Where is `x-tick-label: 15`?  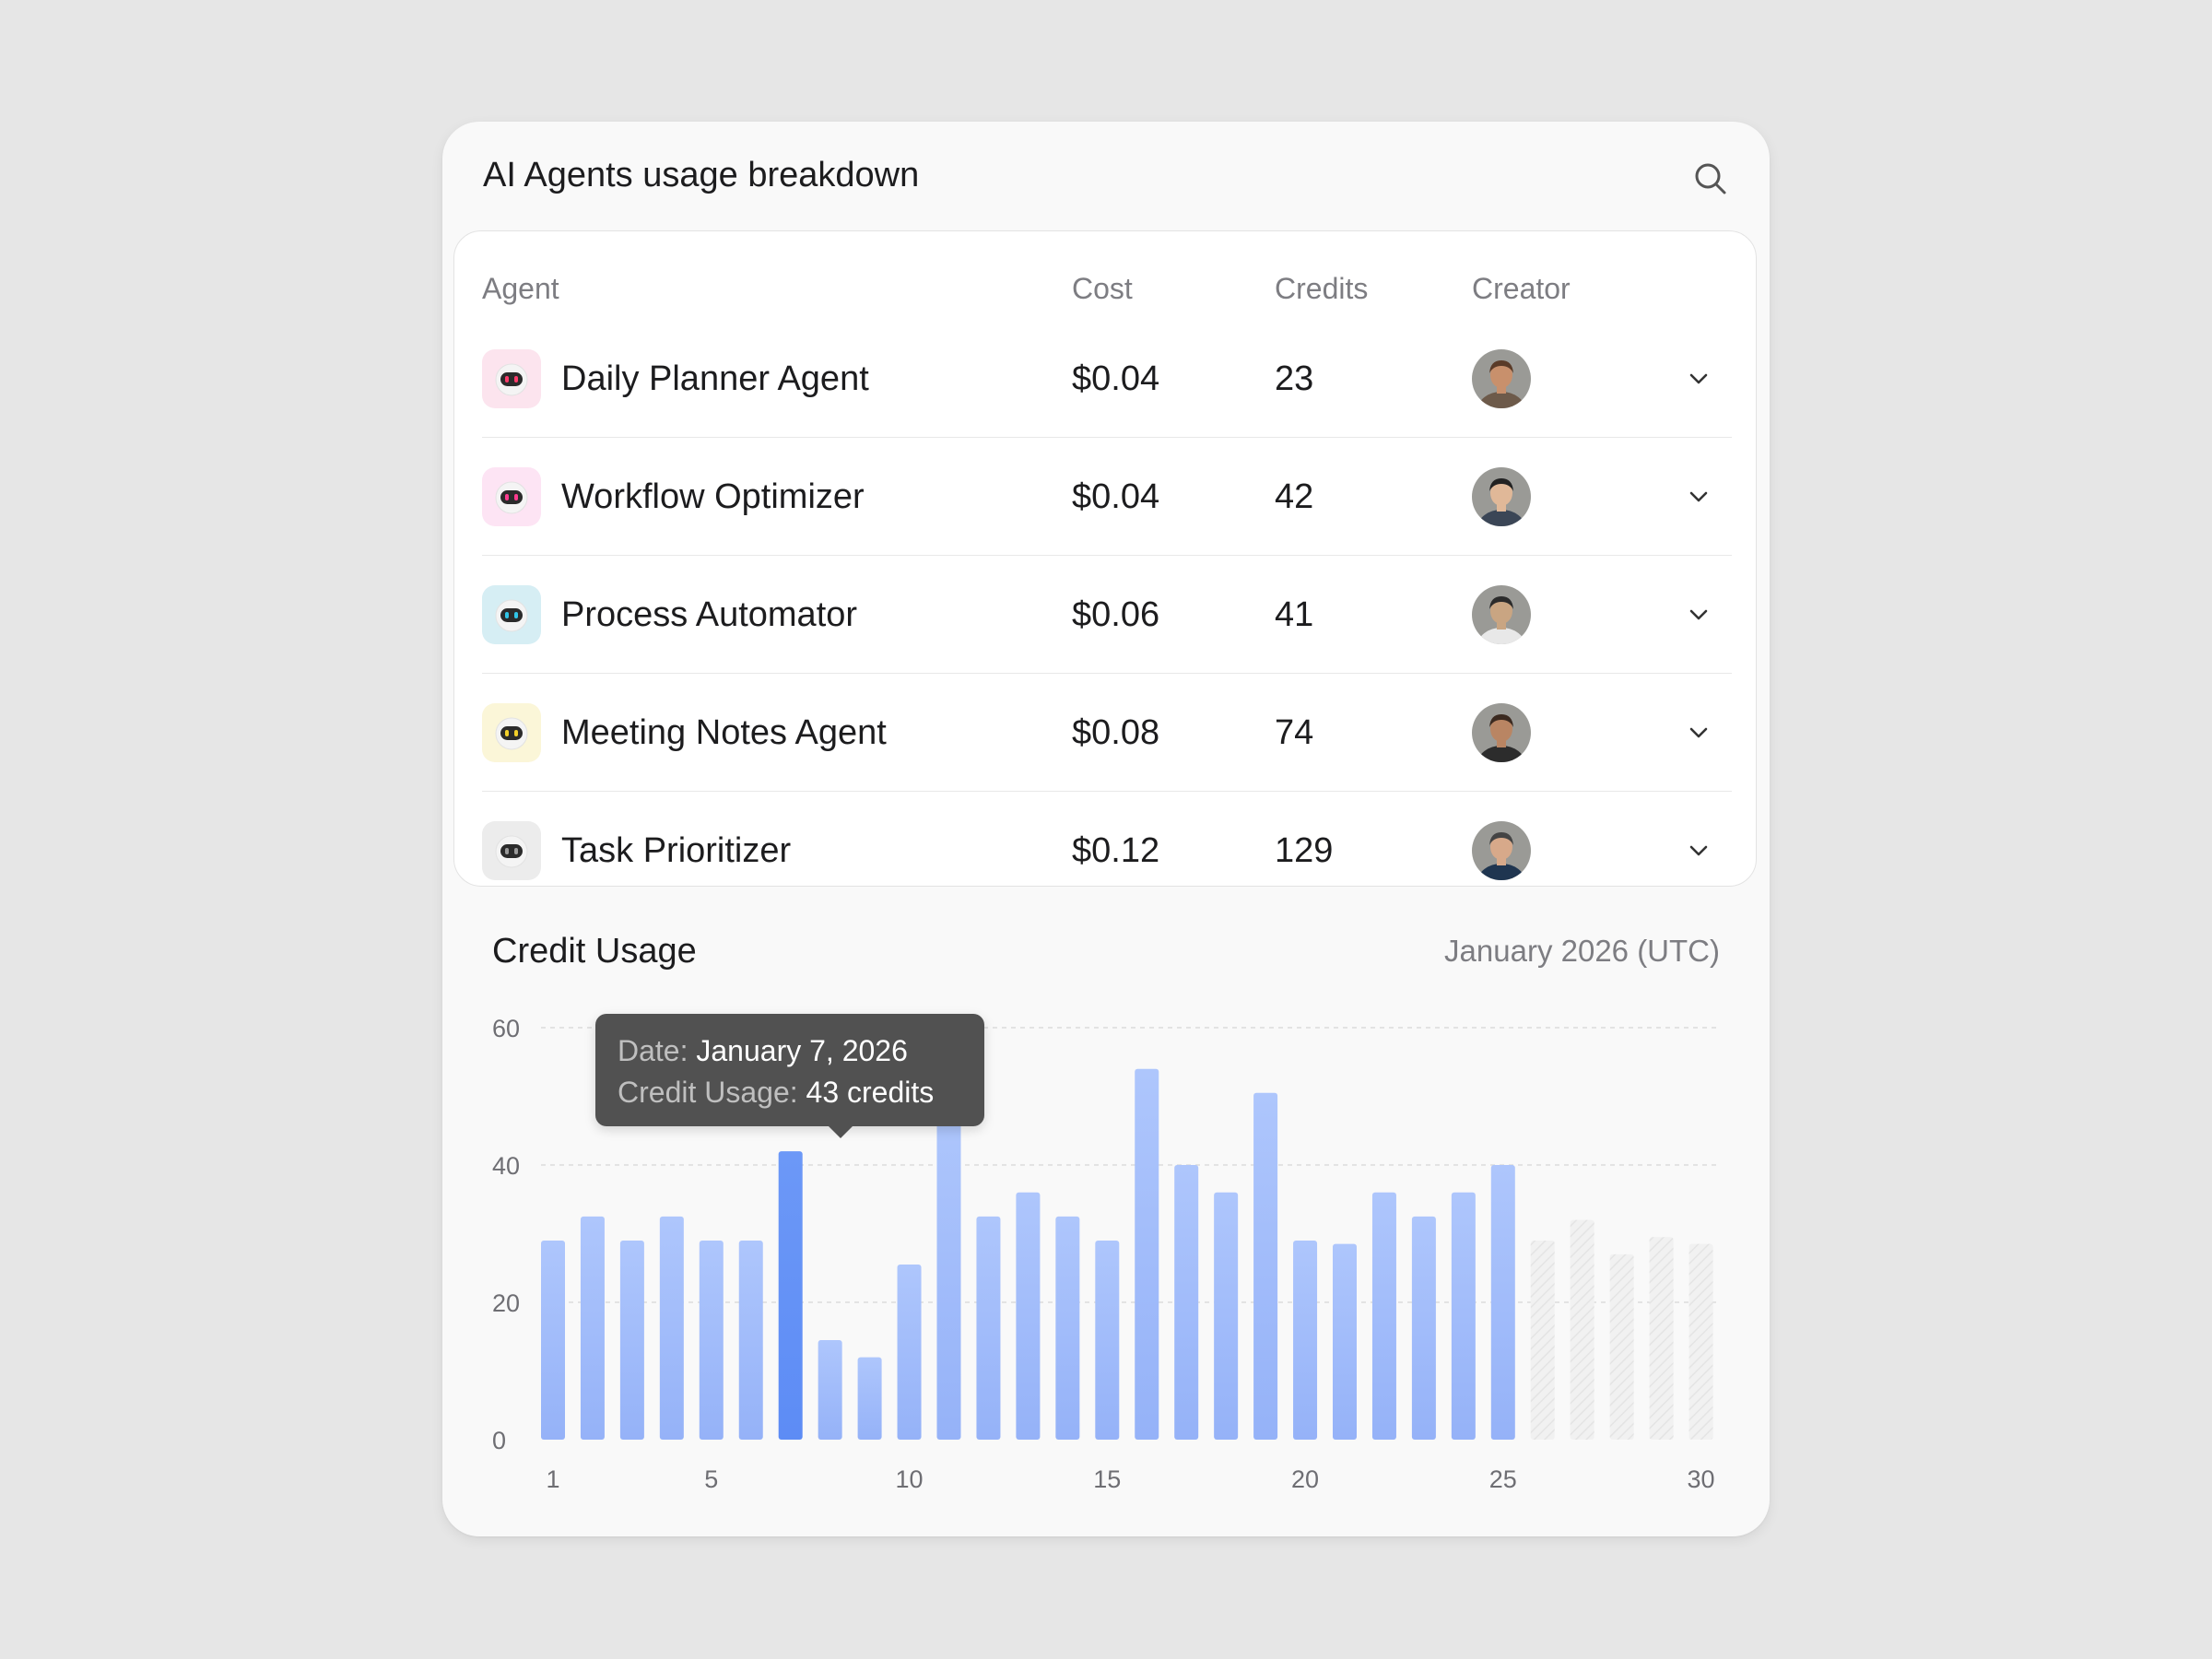 x-tick-label: 15 is located at coordinates (1107, 1479).